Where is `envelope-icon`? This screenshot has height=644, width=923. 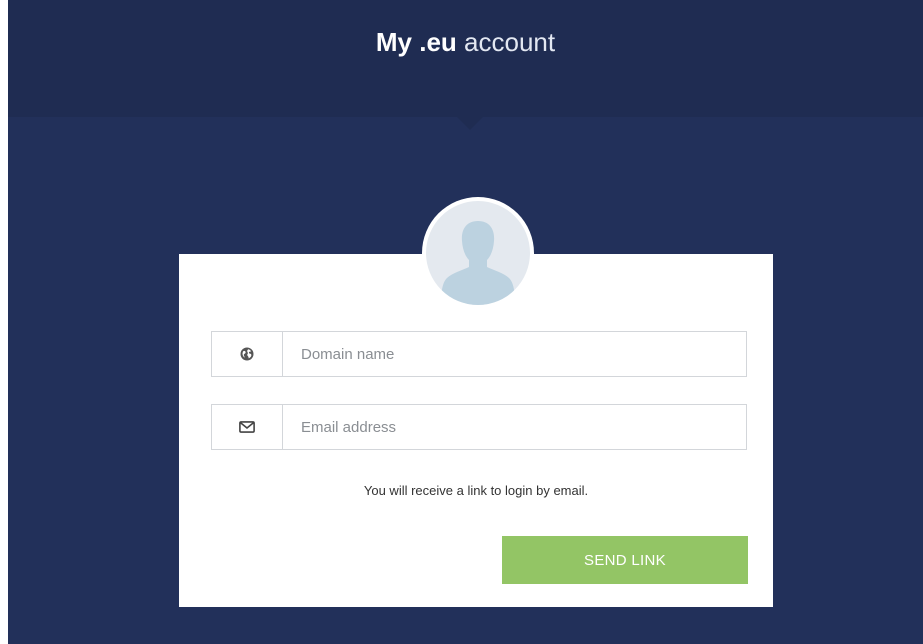
envelope-icon is located at coordinates (247, 427).